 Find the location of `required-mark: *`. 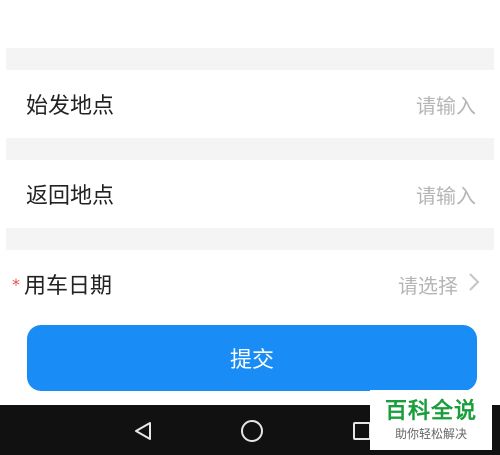

required-mark: * is located at coordinates (16, 284).